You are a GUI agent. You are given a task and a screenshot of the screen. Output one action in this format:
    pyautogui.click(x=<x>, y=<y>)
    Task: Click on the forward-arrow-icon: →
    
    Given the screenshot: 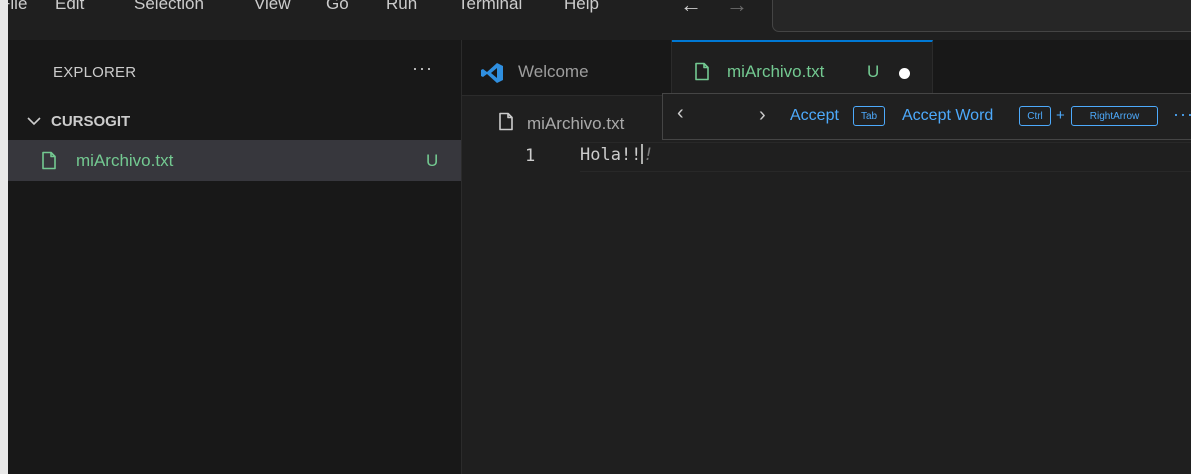 What is the action you would take?
    pyautogui.click(x=737, y=9)
    